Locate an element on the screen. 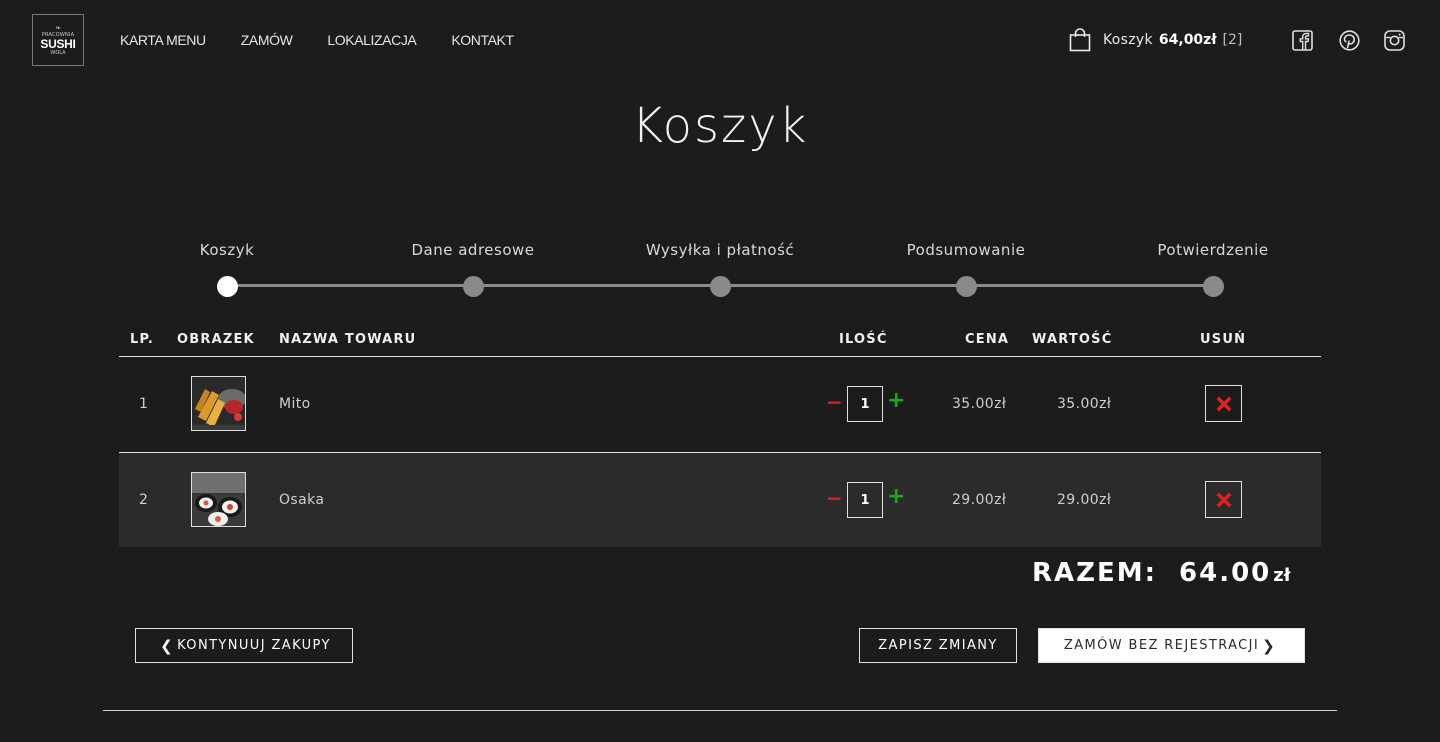 The width and height of the screenshot is (1440, 742). step-label: Wysyłka i płatność is located at coordinates (720, 250).